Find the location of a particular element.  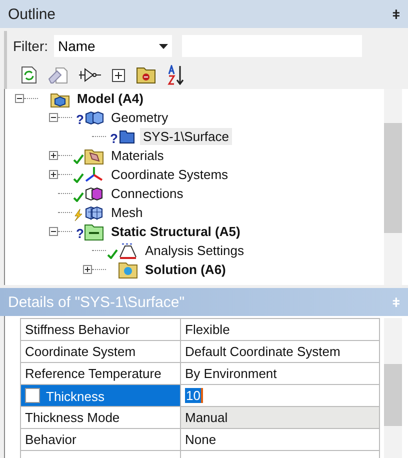

filter-dropdown: Name is located at coordinates (113, 46).